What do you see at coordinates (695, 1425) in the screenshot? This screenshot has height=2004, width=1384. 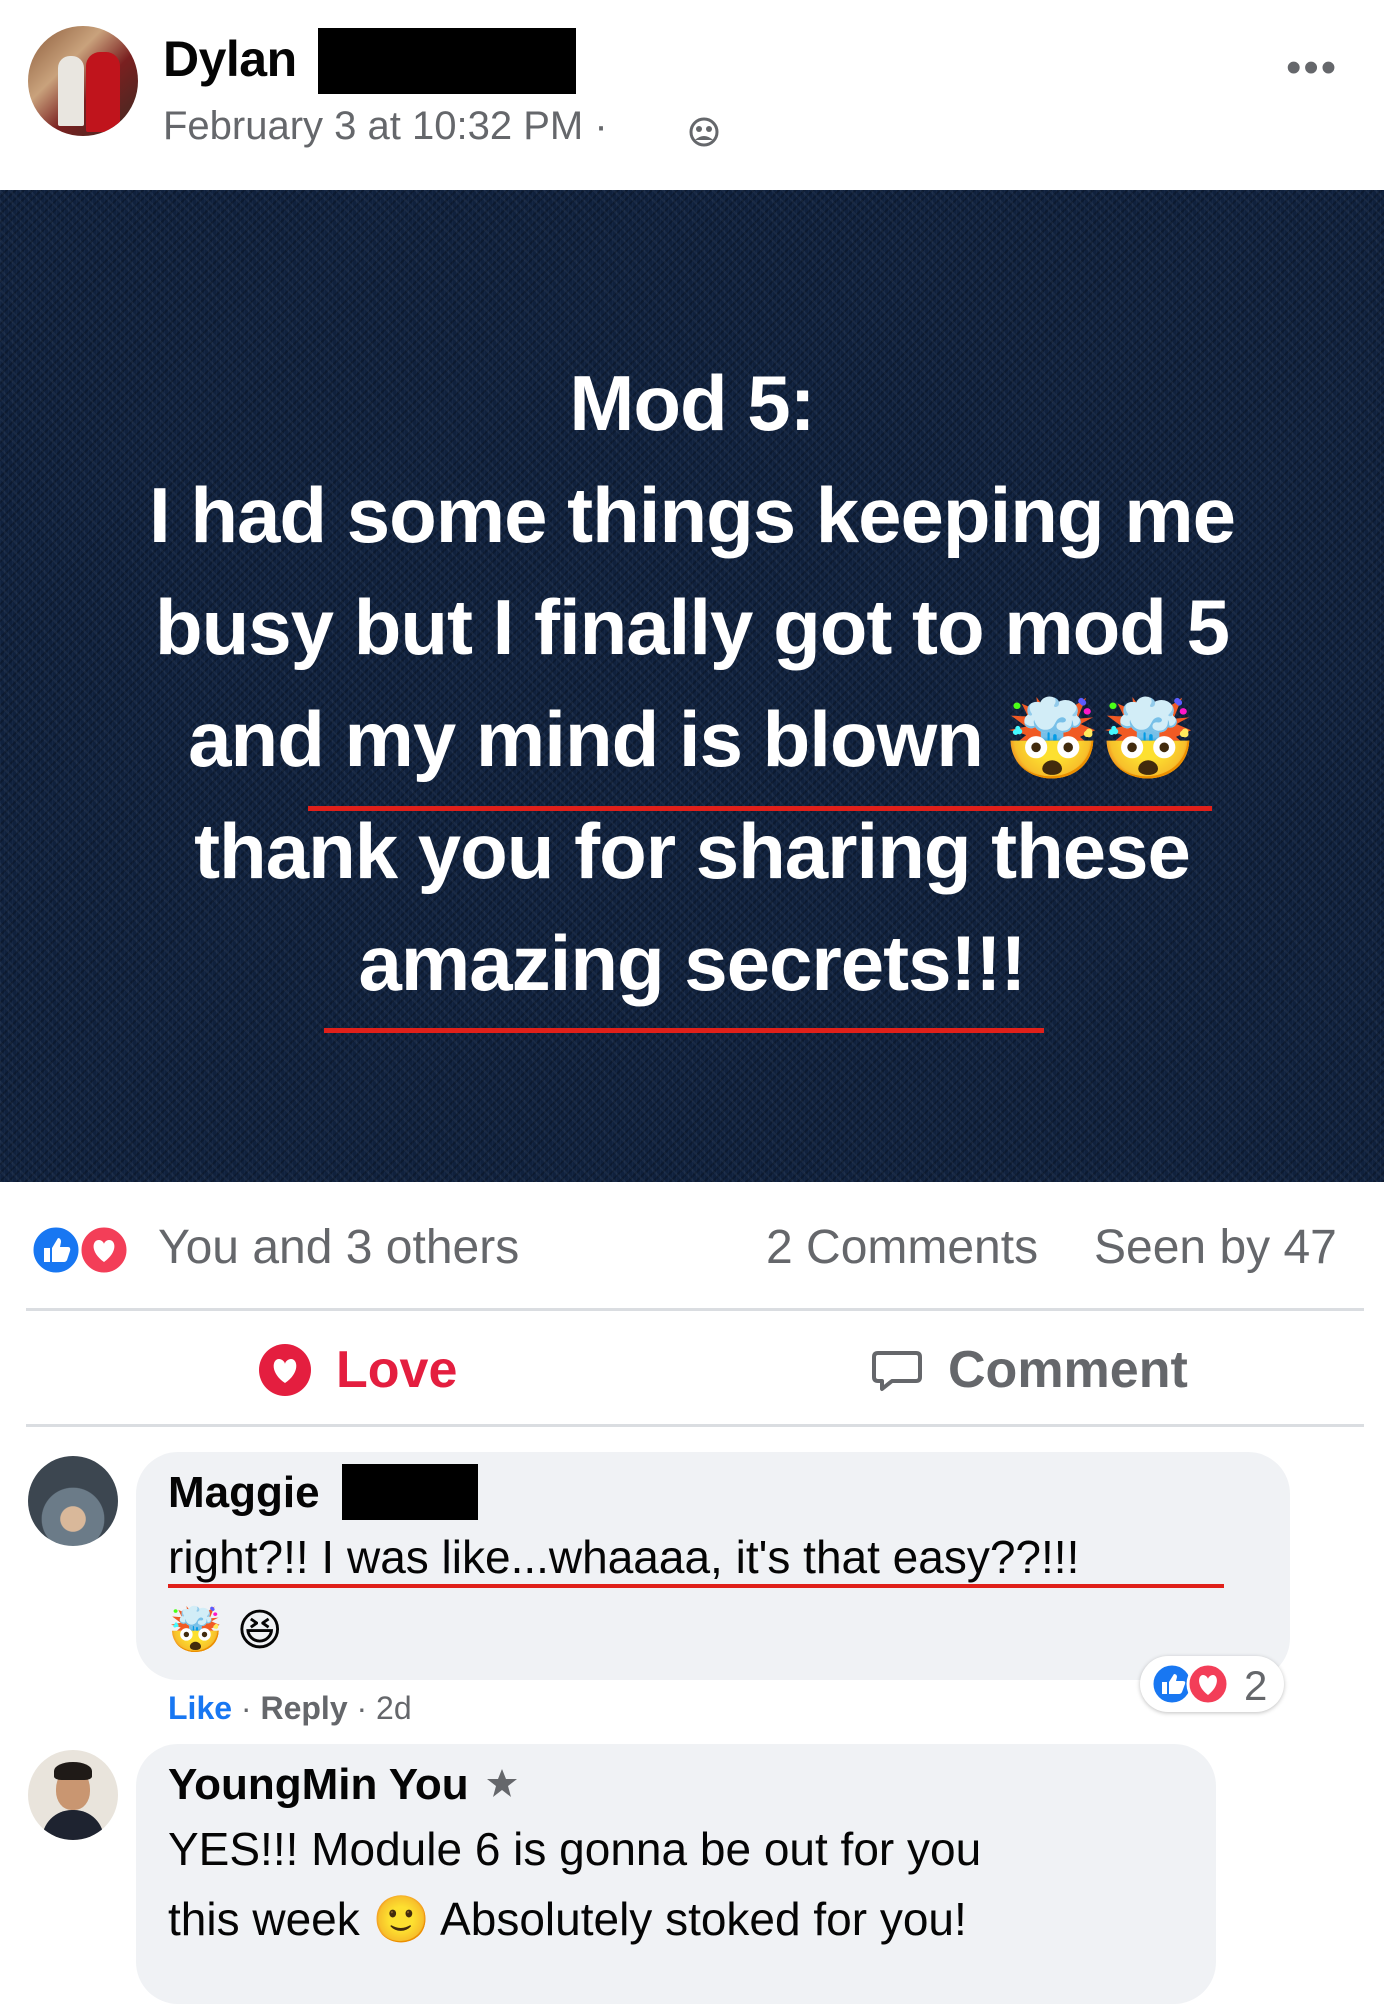 I see `divider-bottom` at bounding box center [695, 1425].